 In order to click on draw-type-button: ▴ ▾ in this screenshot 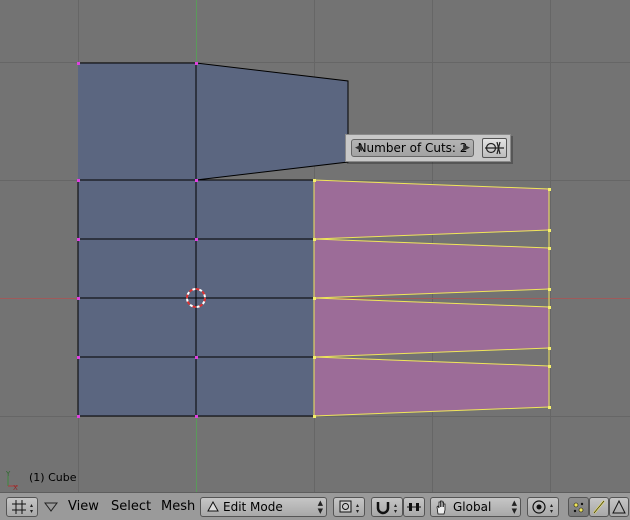, I will do `click(349, 507)`.